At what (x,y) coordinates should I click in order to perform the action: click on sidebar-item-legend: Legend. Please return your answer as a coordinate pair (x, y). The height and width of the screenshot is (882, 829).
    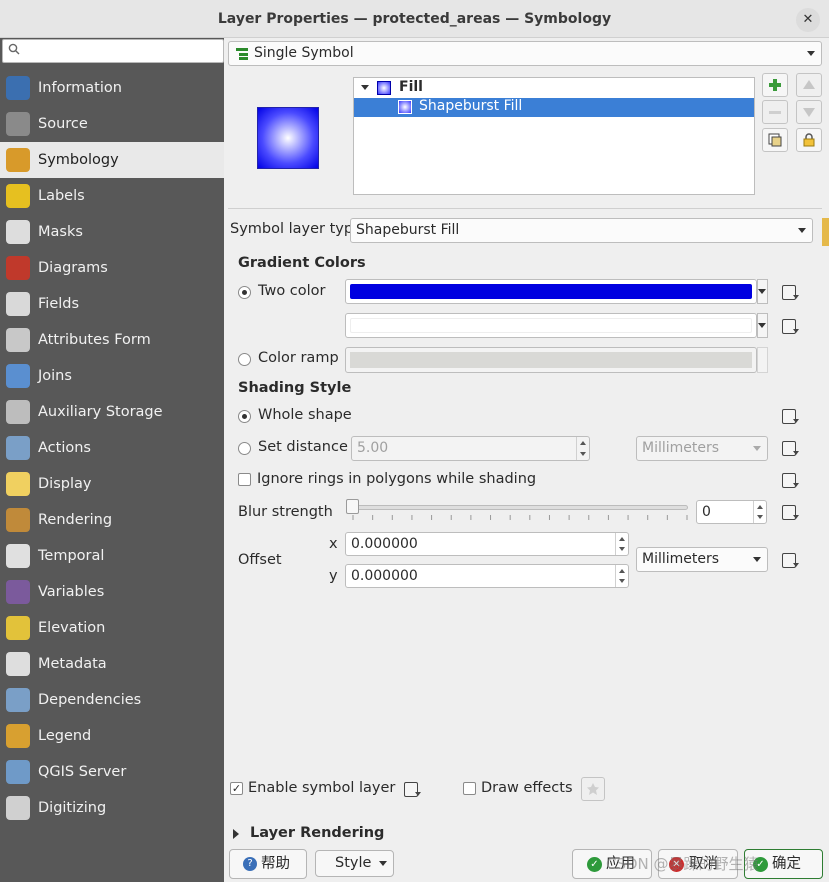
    Looking at the image, I should click on (112, 736).